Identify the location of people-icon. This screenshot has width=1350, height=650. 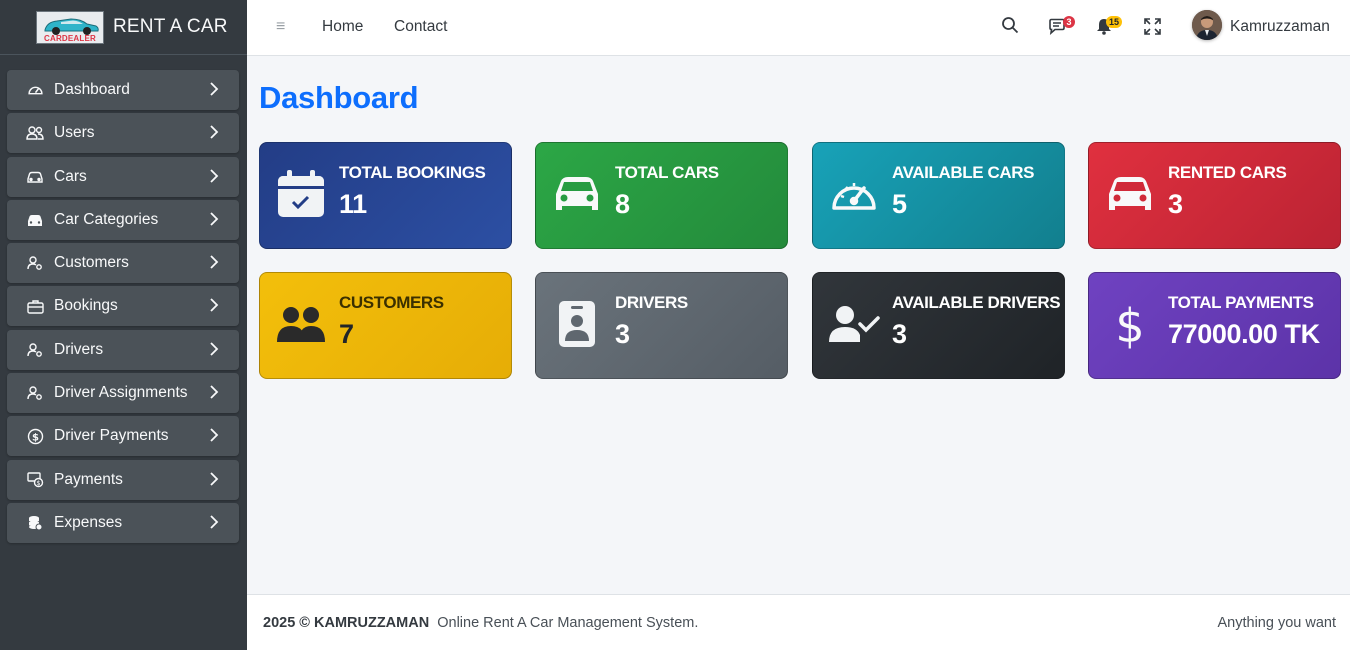
(35, 133).